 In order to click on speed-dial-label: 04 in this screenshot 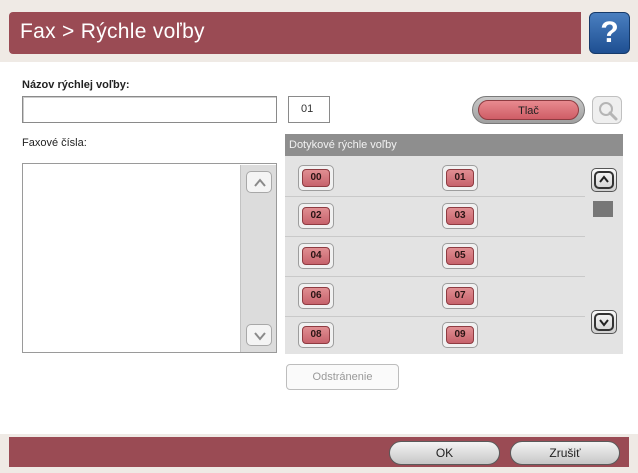, I will do `click(316, 256)`.